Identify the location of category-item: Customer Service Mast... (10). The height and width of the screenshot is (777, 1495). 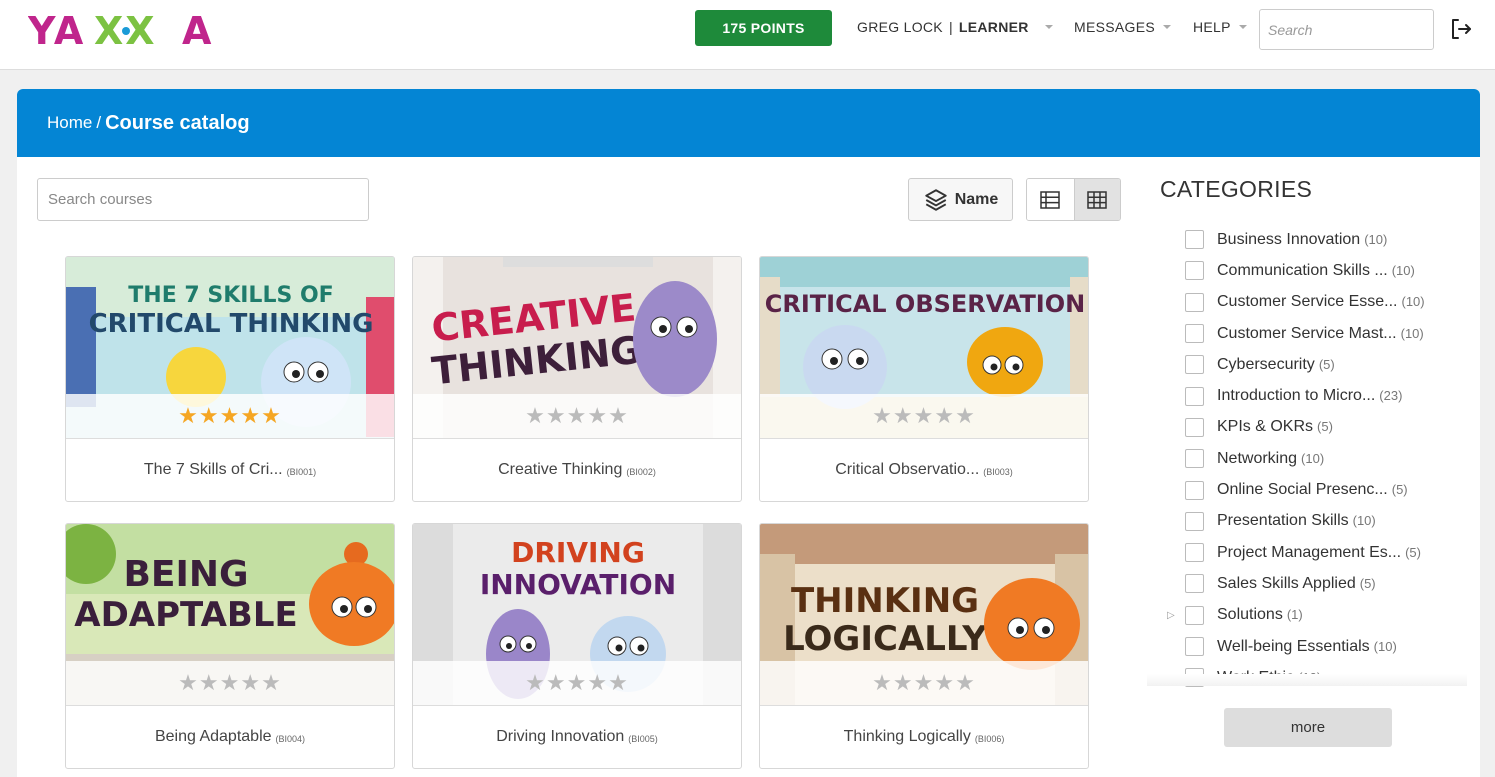
(1317, 333).